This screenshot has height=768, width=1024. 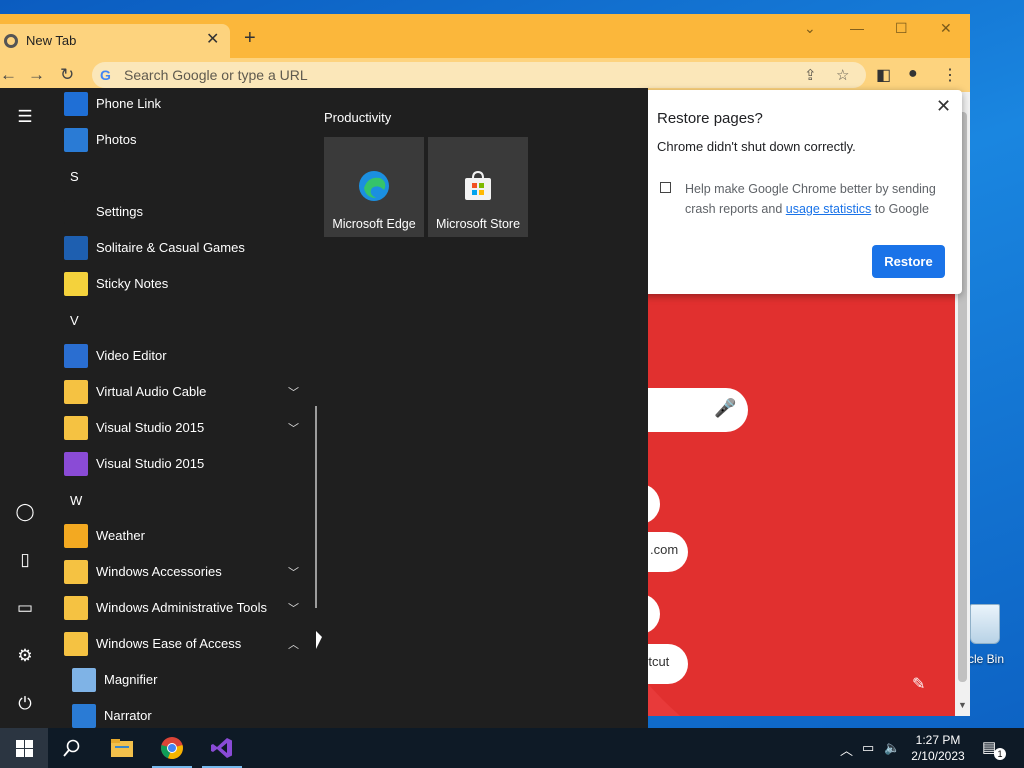 I want to click on app-item: Virtual Audio Cable ﹀, so click(x=179, y=392).